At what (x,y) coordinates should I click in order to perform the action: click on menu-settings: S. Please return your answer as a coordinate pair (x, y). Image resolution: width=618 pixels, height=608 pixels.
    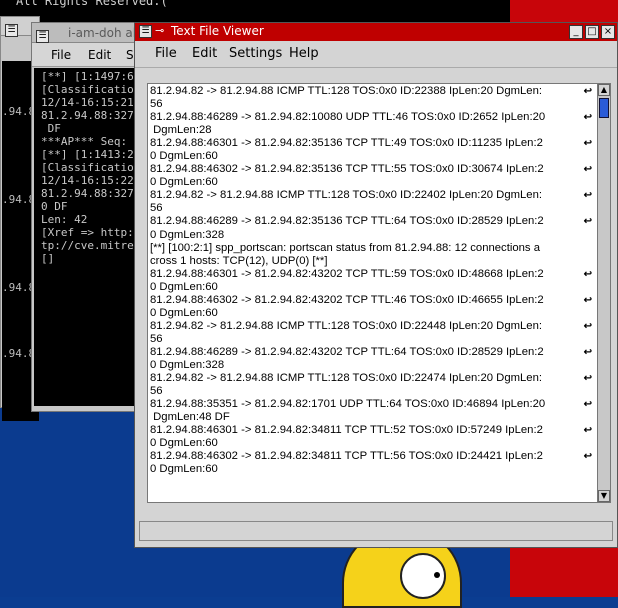
    Looking at the image, I should click on (130, 55).